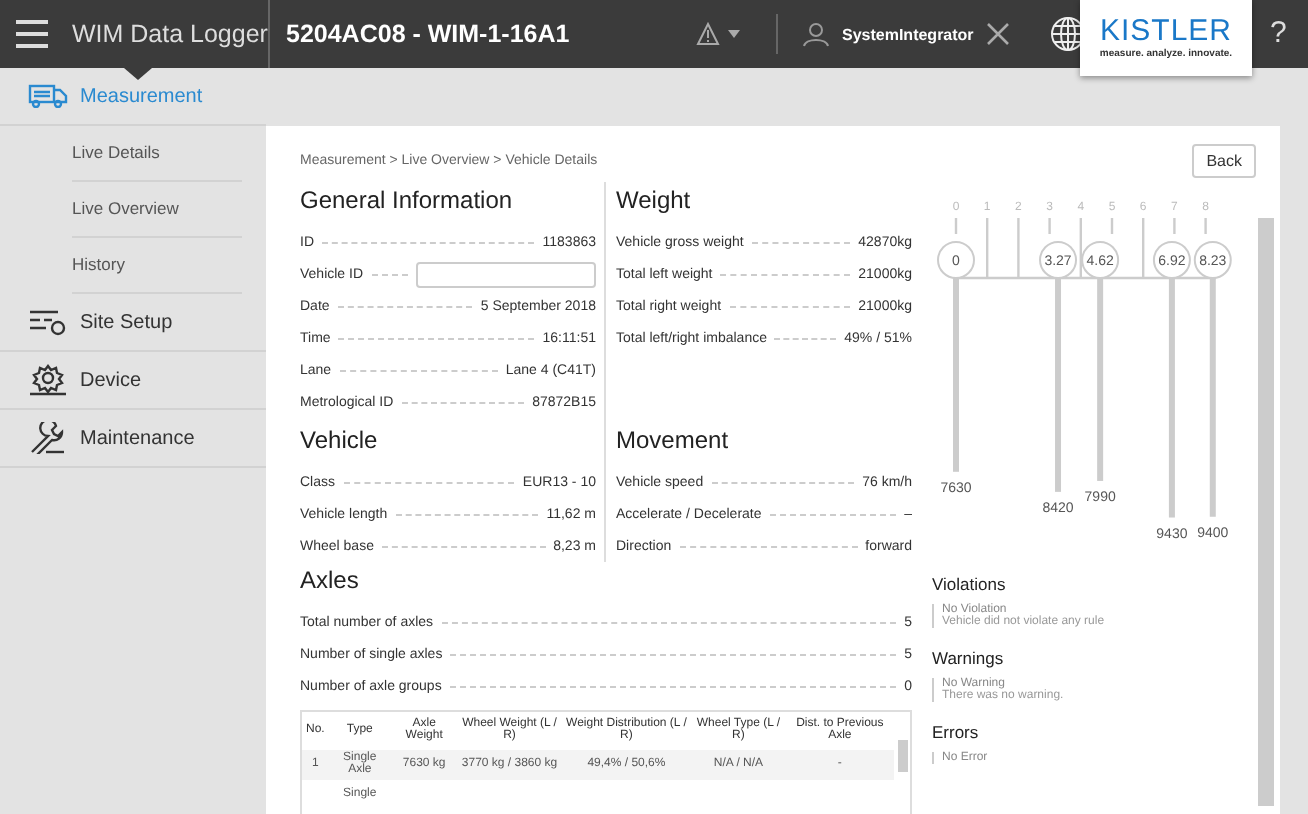  I want to click on section-title: Weight, so click(654, 200).